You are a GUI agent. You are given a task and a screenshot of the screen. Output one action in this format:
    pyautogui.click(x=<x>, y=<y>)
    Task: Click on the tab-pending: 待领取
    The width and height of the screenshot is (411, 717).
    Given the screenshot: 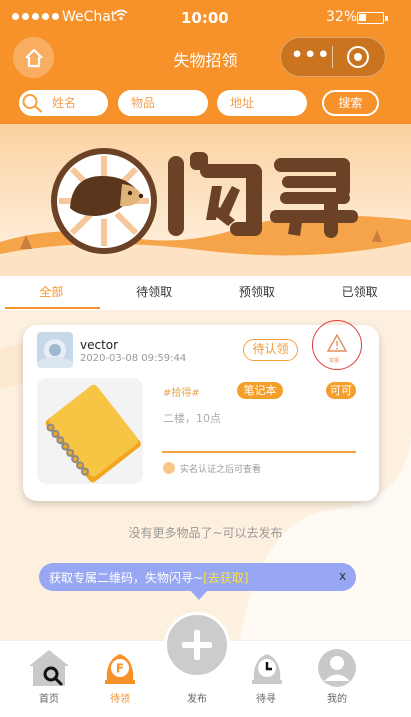 What is the action you would take?
    pyautogui.click(x=154, y=293)
    